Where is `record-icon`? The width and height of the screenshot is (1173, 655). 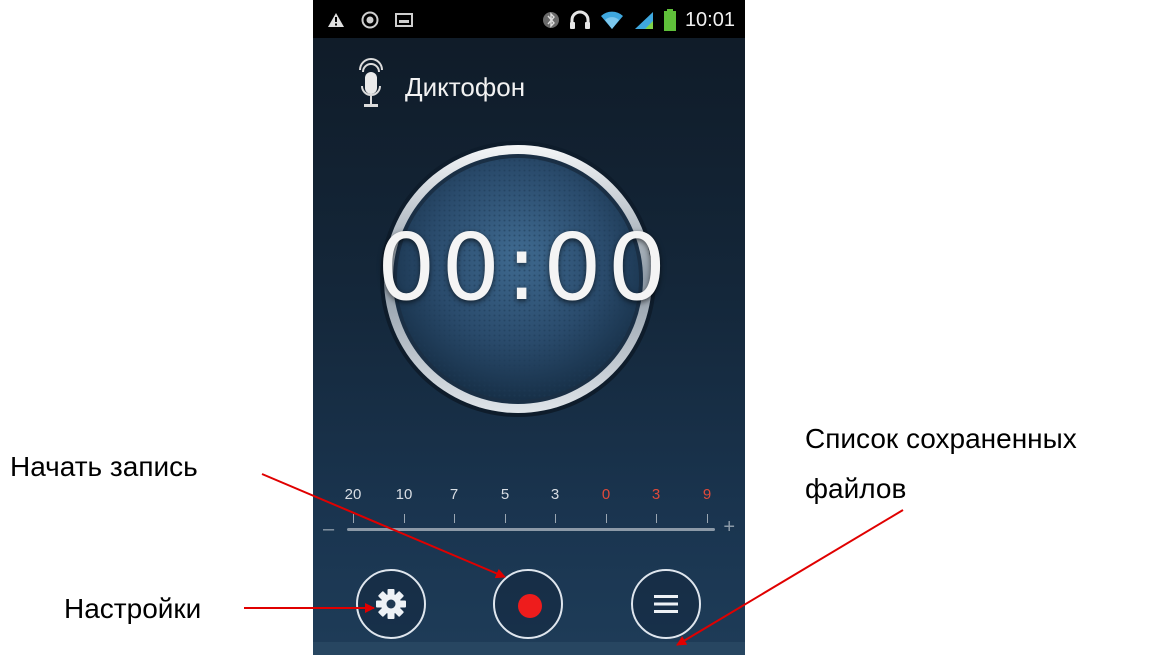
record-icon is located at coordinates (530, 606).